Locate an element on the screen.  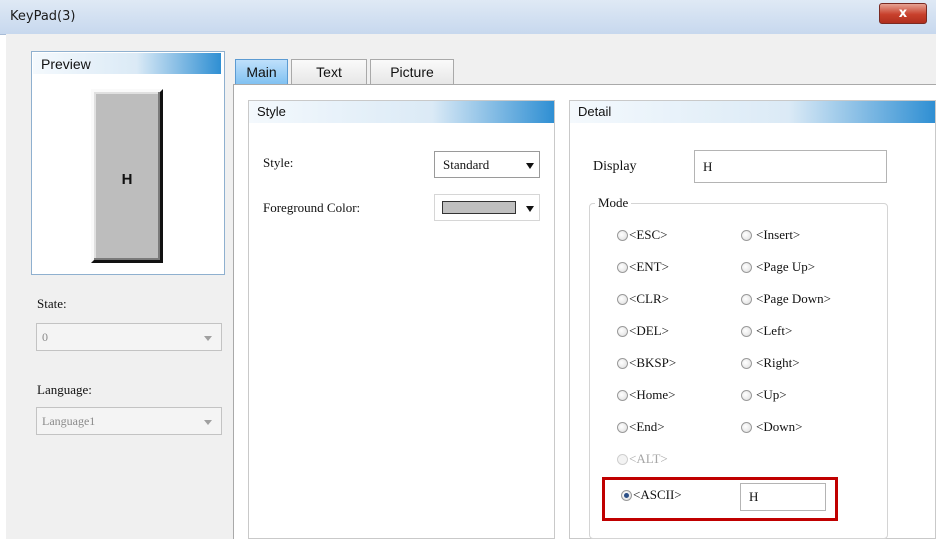
preview-title: Preview is located at coordinates (66, 64).